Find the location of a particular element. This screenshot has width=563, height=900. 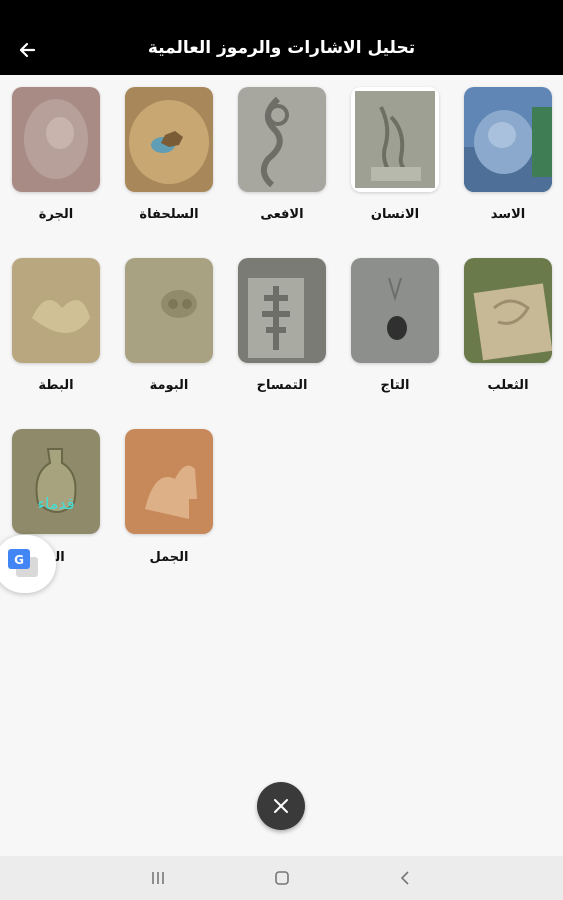

item-snake-tile is located at coordinates (282, 139).